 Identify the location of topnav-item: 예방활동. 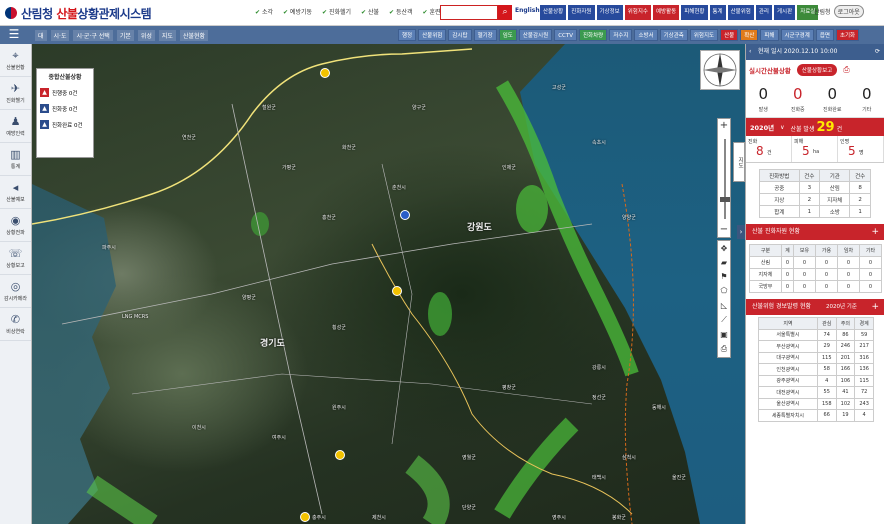
(666, 12).